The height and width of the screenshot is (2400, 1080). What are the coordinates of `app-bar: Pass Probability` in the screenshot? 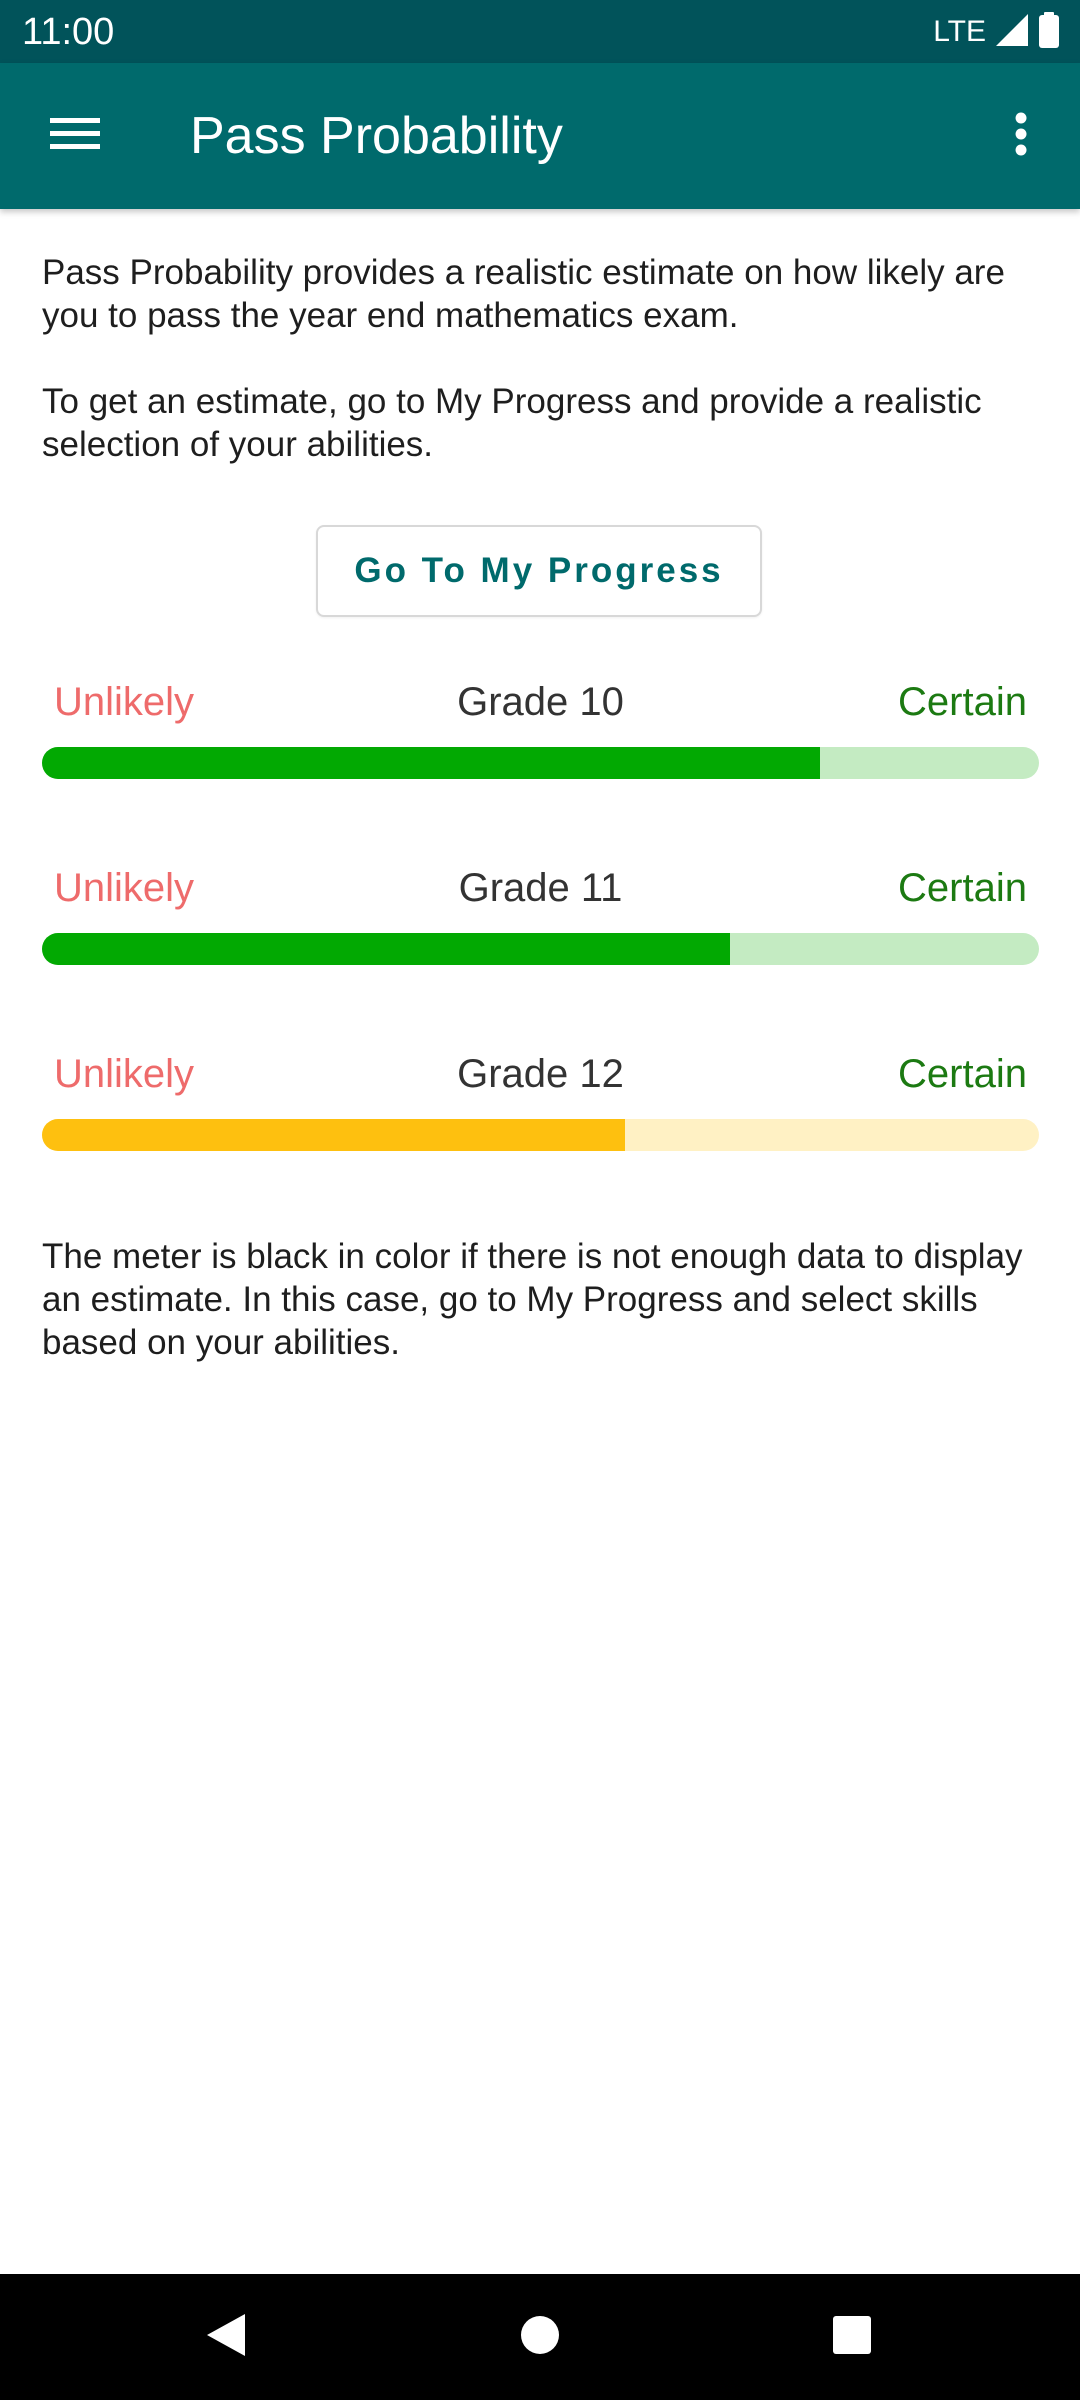 It's located at (540, 136).